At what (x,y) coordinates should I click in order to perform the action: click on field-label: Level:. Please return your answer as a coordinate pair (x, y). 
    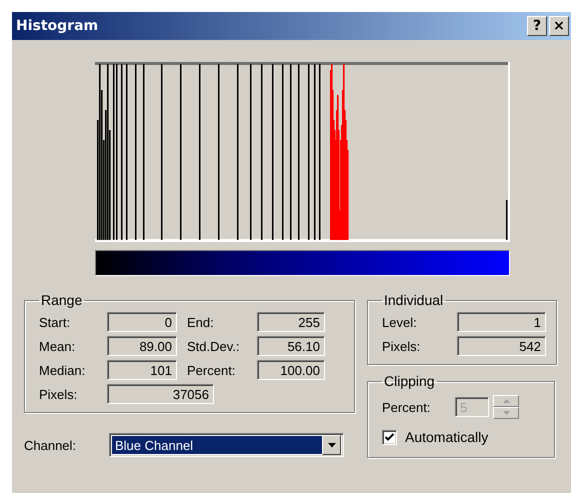
    Looking at the image, I should click on (400, 322).